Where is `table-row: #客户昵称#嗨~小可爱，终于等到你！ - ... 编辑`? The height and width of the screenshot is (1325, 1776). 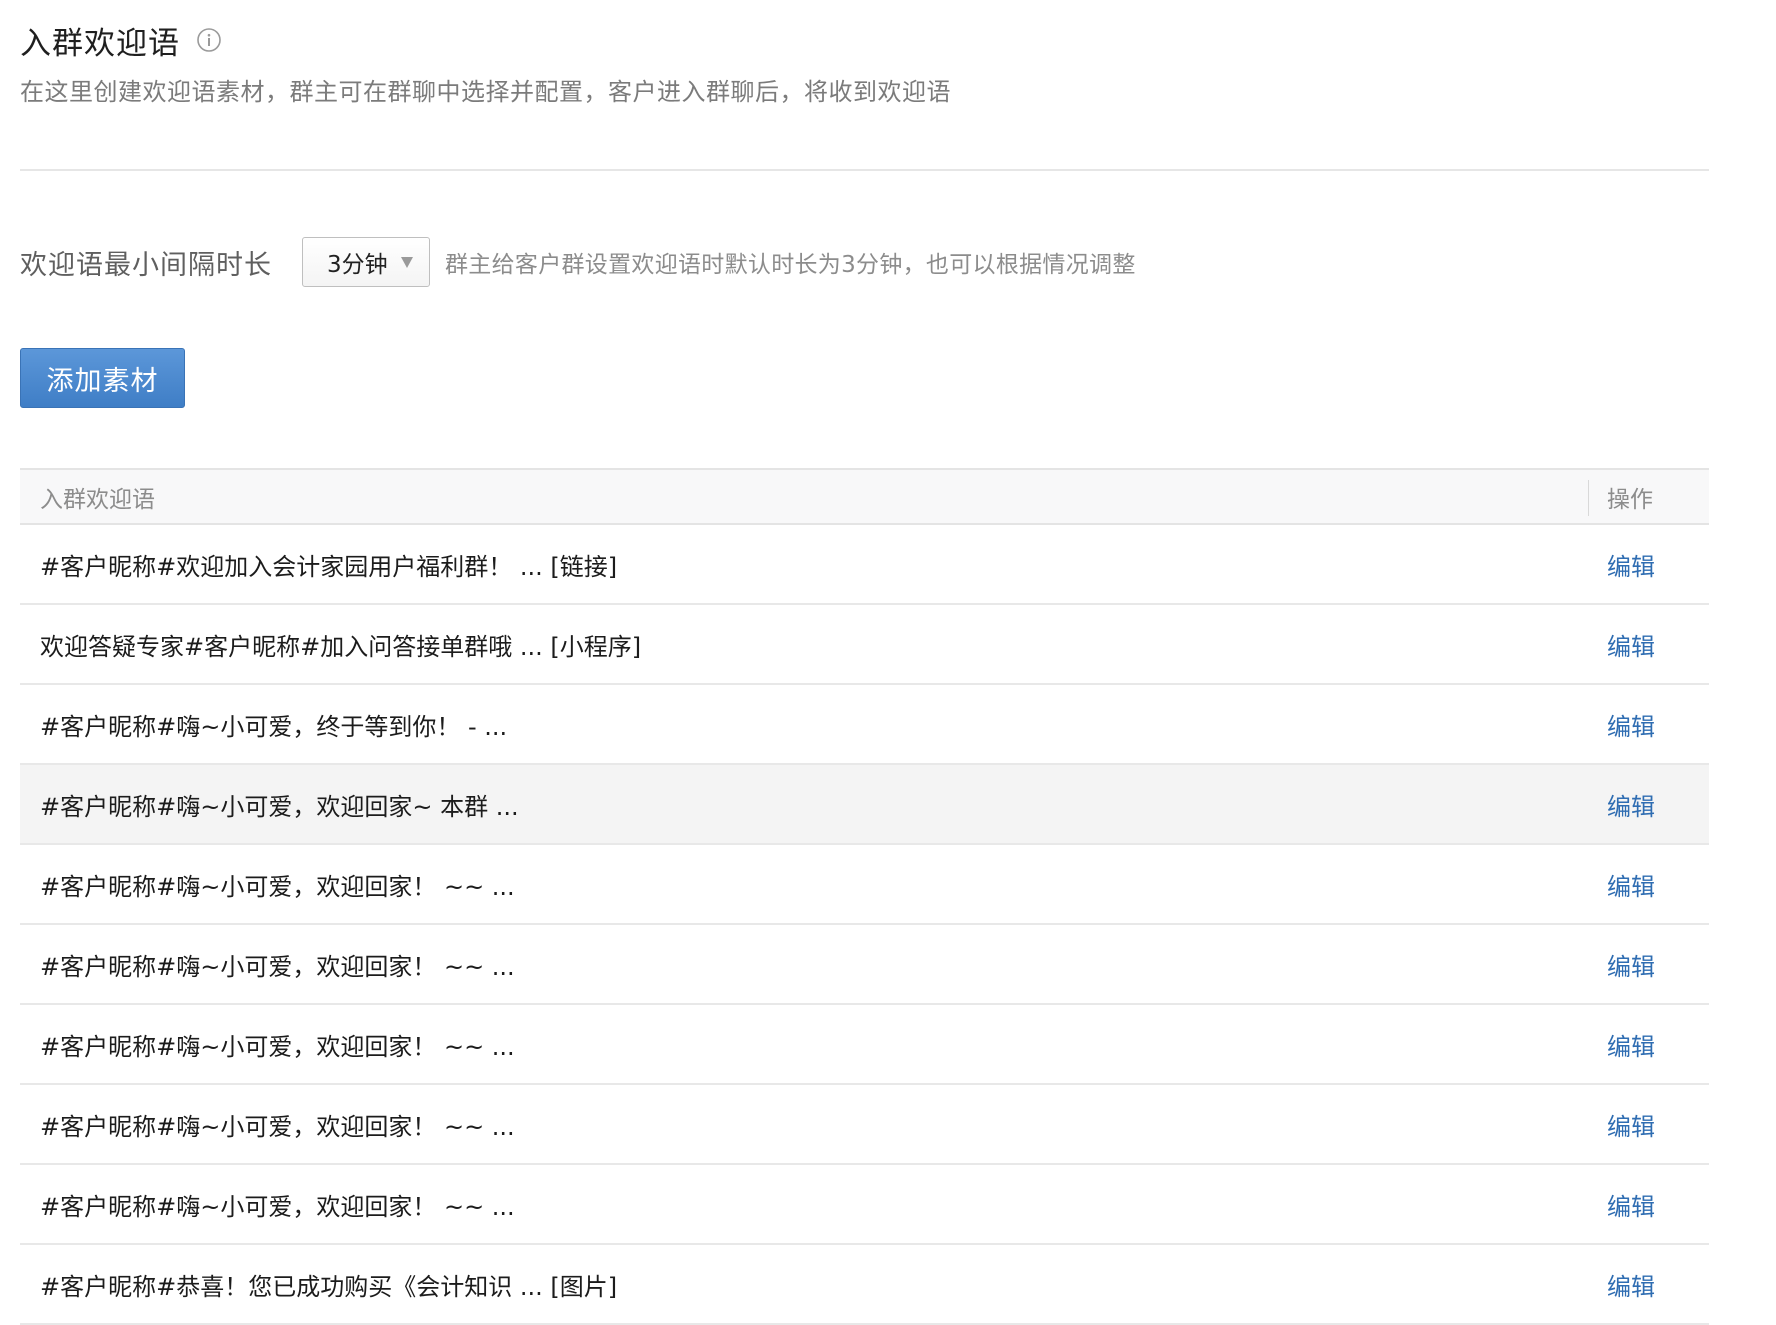 table-row: #客户昵称#嗨~小可爱，终于等到你！ - ... 编辑 is located at coordinates (864, 725).